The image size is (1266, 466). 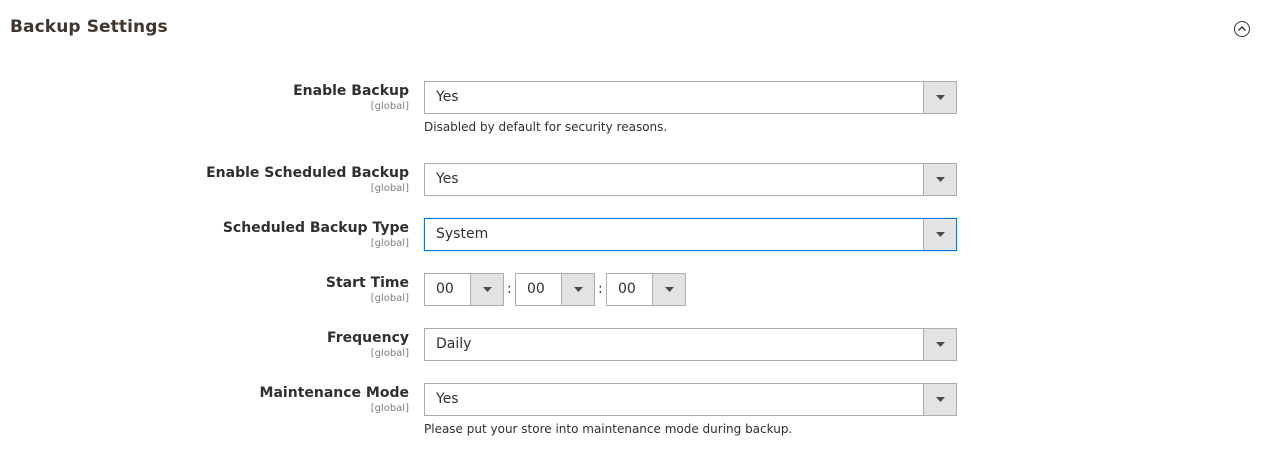 I want to click on start-hour-select: 00, so click(x=464, y=289).